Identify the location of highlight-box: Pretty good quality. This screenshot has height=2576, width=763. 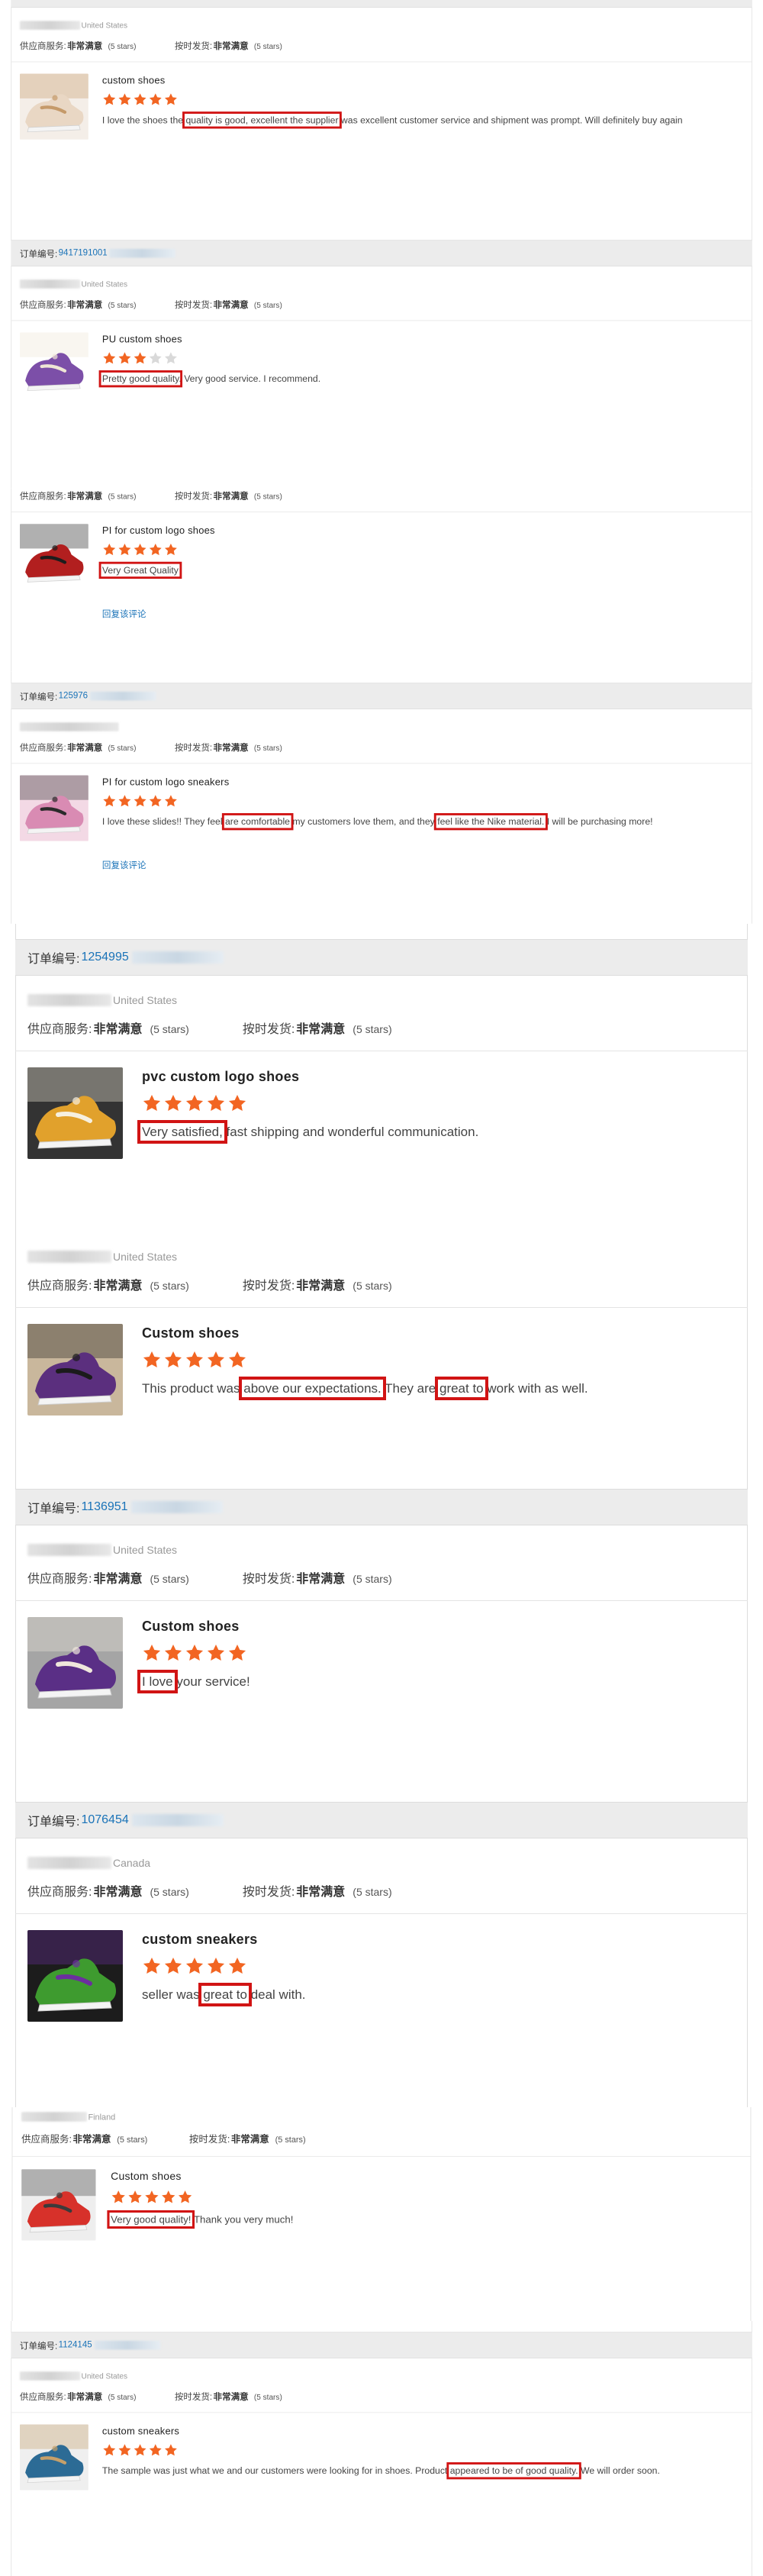
(140, 379).